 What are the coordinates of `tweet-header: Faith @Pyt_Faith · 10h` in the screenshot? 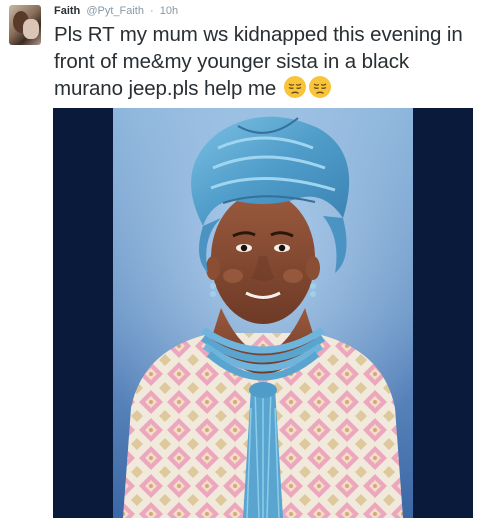 It's located at (116, 12).